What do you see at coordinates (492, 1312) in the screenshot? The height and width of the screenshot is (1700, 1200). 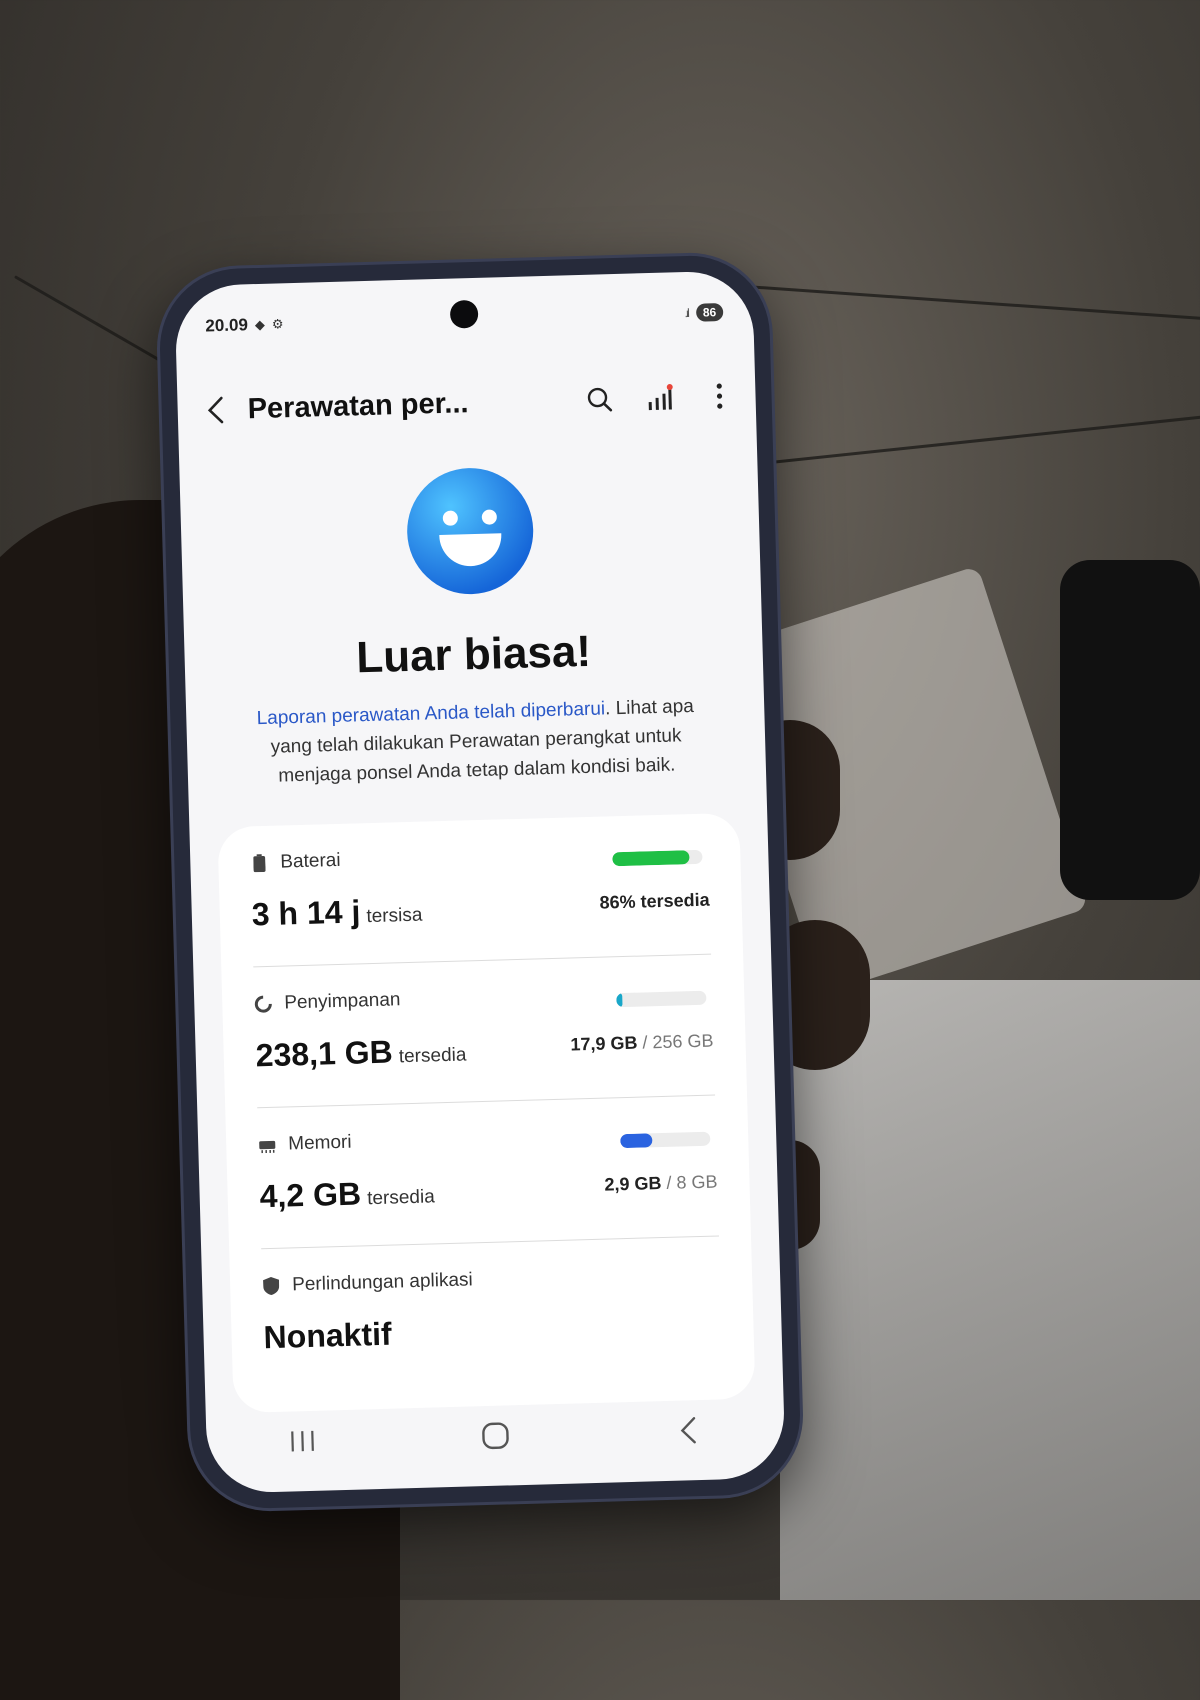 I see `app-protection-row: Perlindungan aplikasi Nonaktif` at bounding box center [492, 1312].